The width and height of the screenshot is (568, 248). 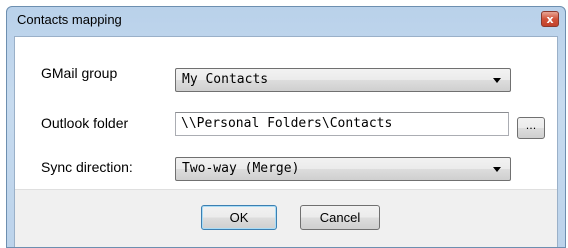 I want to click on close-button: x, so click(x=550, y=19).